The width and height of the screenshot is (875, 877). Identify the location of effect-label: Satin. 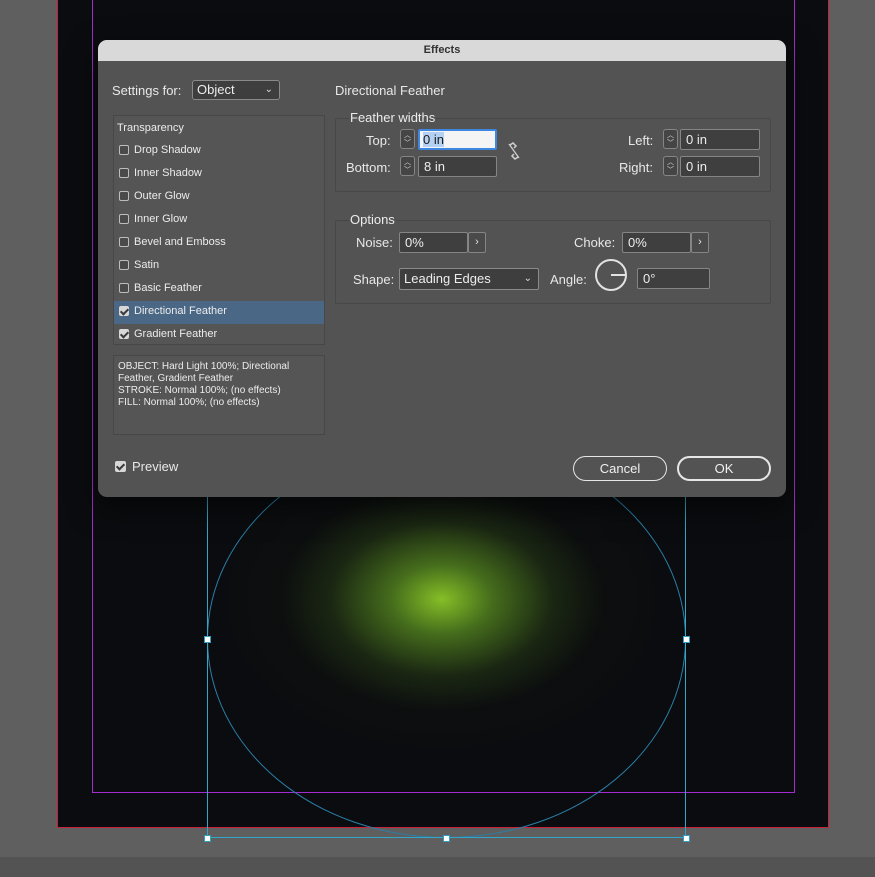
(147, 265).